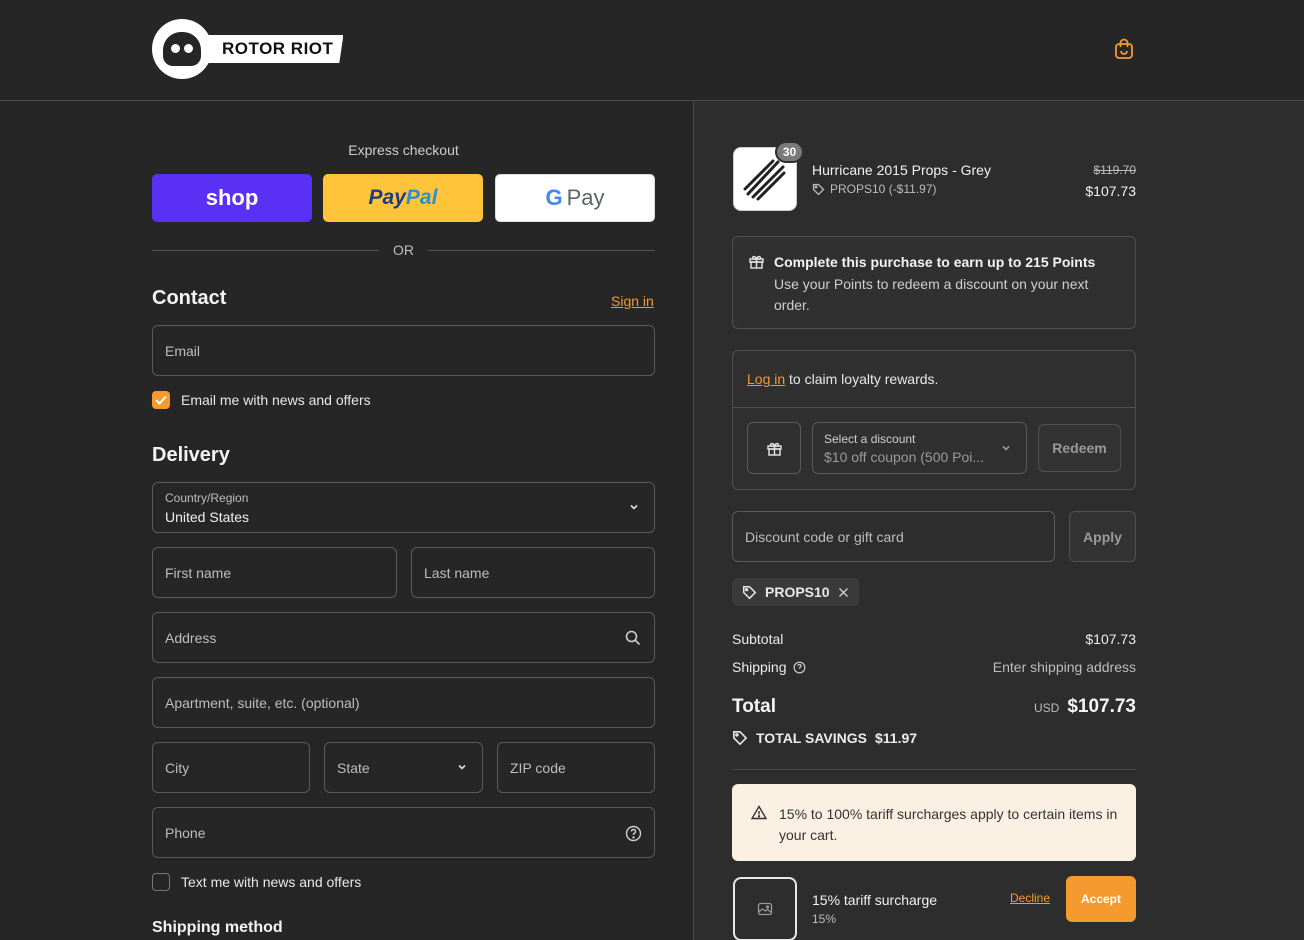  Describe the element at coordinates (161, 400) in the screenshot. I see `email-news-checkbox` at that location.